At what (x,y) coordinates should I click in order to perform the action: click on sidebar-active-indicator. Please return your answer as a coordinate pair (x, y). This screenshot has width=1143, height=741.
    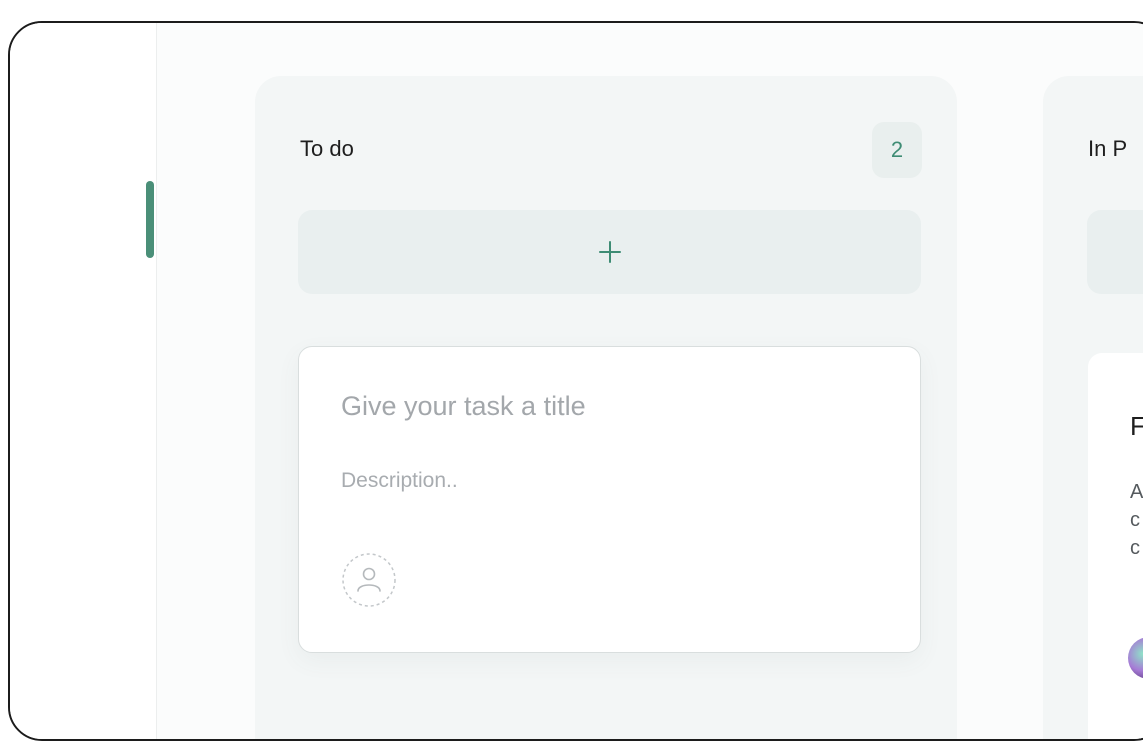
    Looking at the image, I should click on (150, 219).